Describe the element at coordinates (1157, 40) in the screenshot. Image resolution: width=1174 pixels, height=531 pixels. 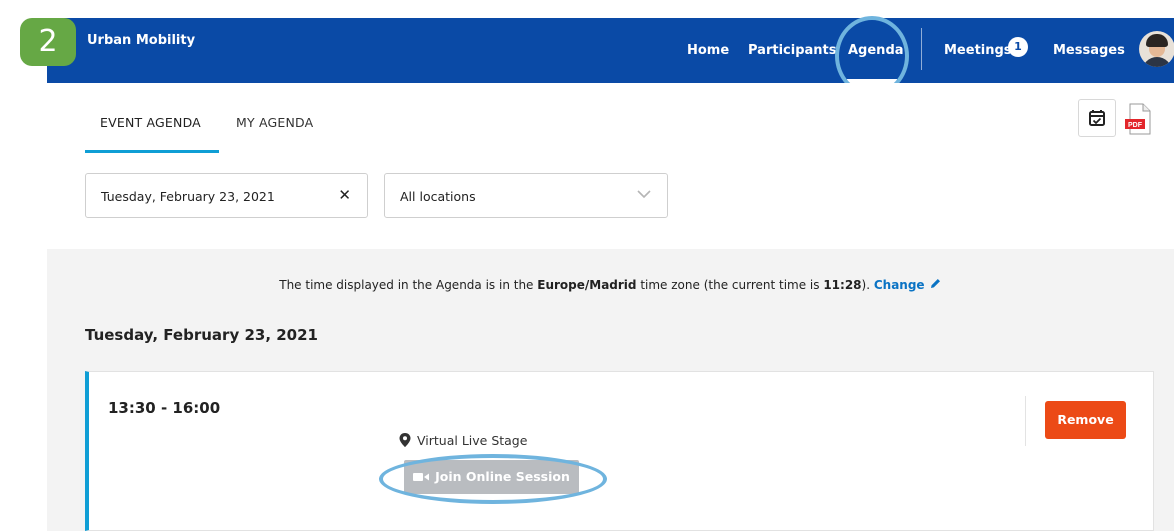
I see `avatar-hair` at that location.